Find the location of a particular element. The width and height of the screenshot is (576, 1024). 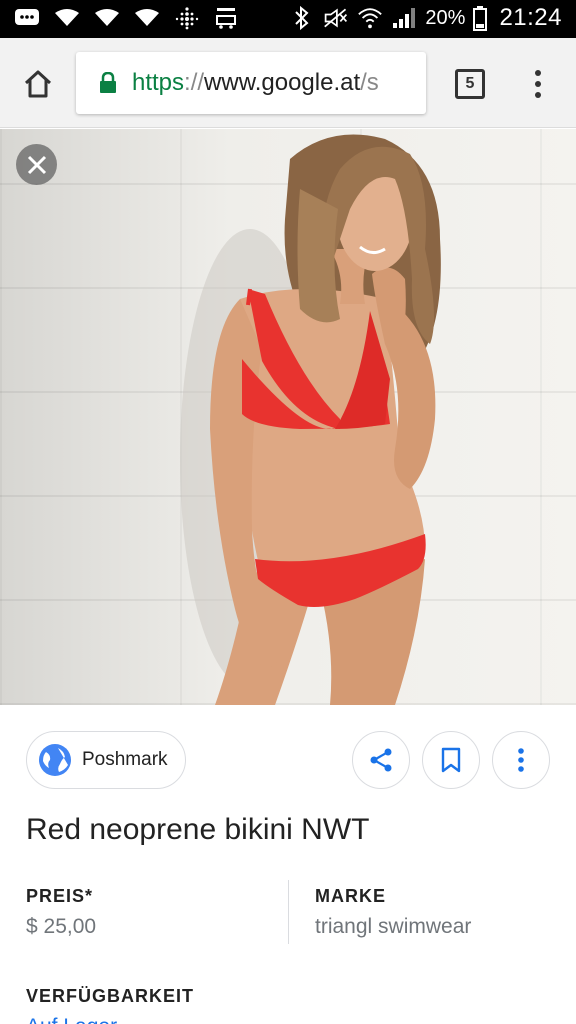

address-bar: https://www.google.at/s is located at coordinates (251, 83).